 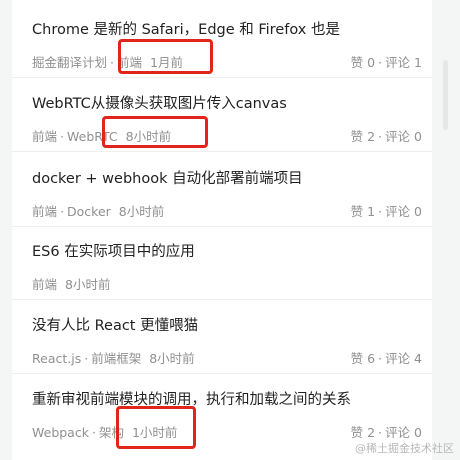 What do you see at coordinates (363, 211) in the screenshot?
I see `like-count: 赞 1` at bounding box center [363, 211].